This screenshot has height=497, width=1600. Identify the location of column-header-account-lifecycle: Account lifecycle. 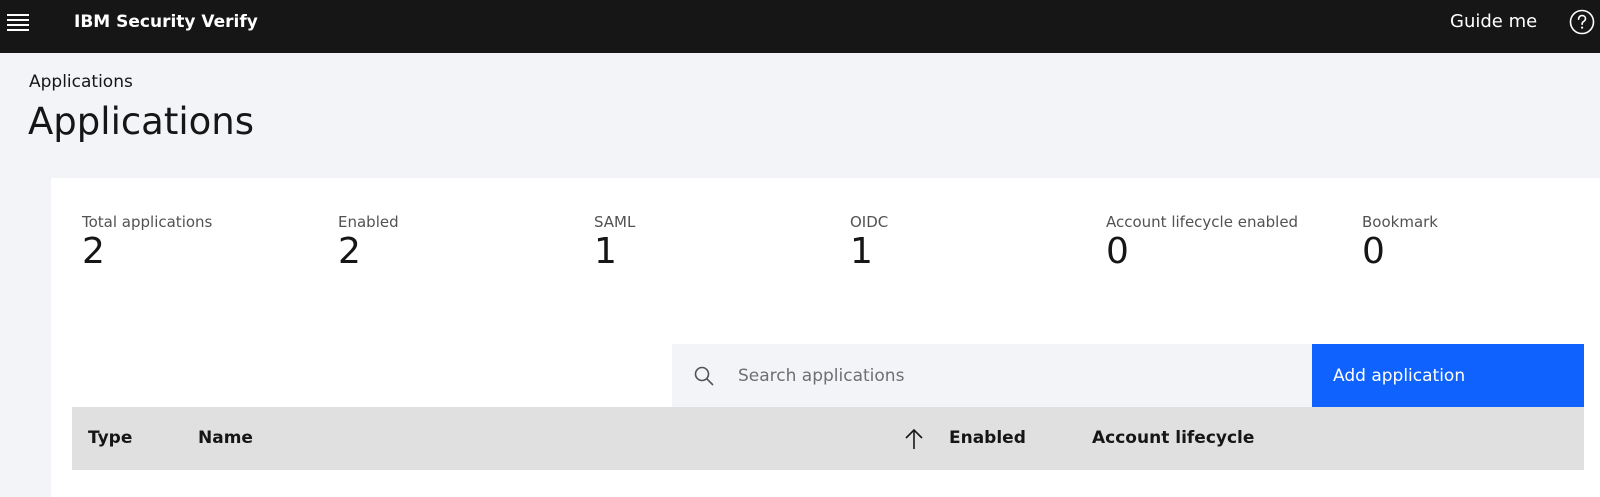
(1173, 438).